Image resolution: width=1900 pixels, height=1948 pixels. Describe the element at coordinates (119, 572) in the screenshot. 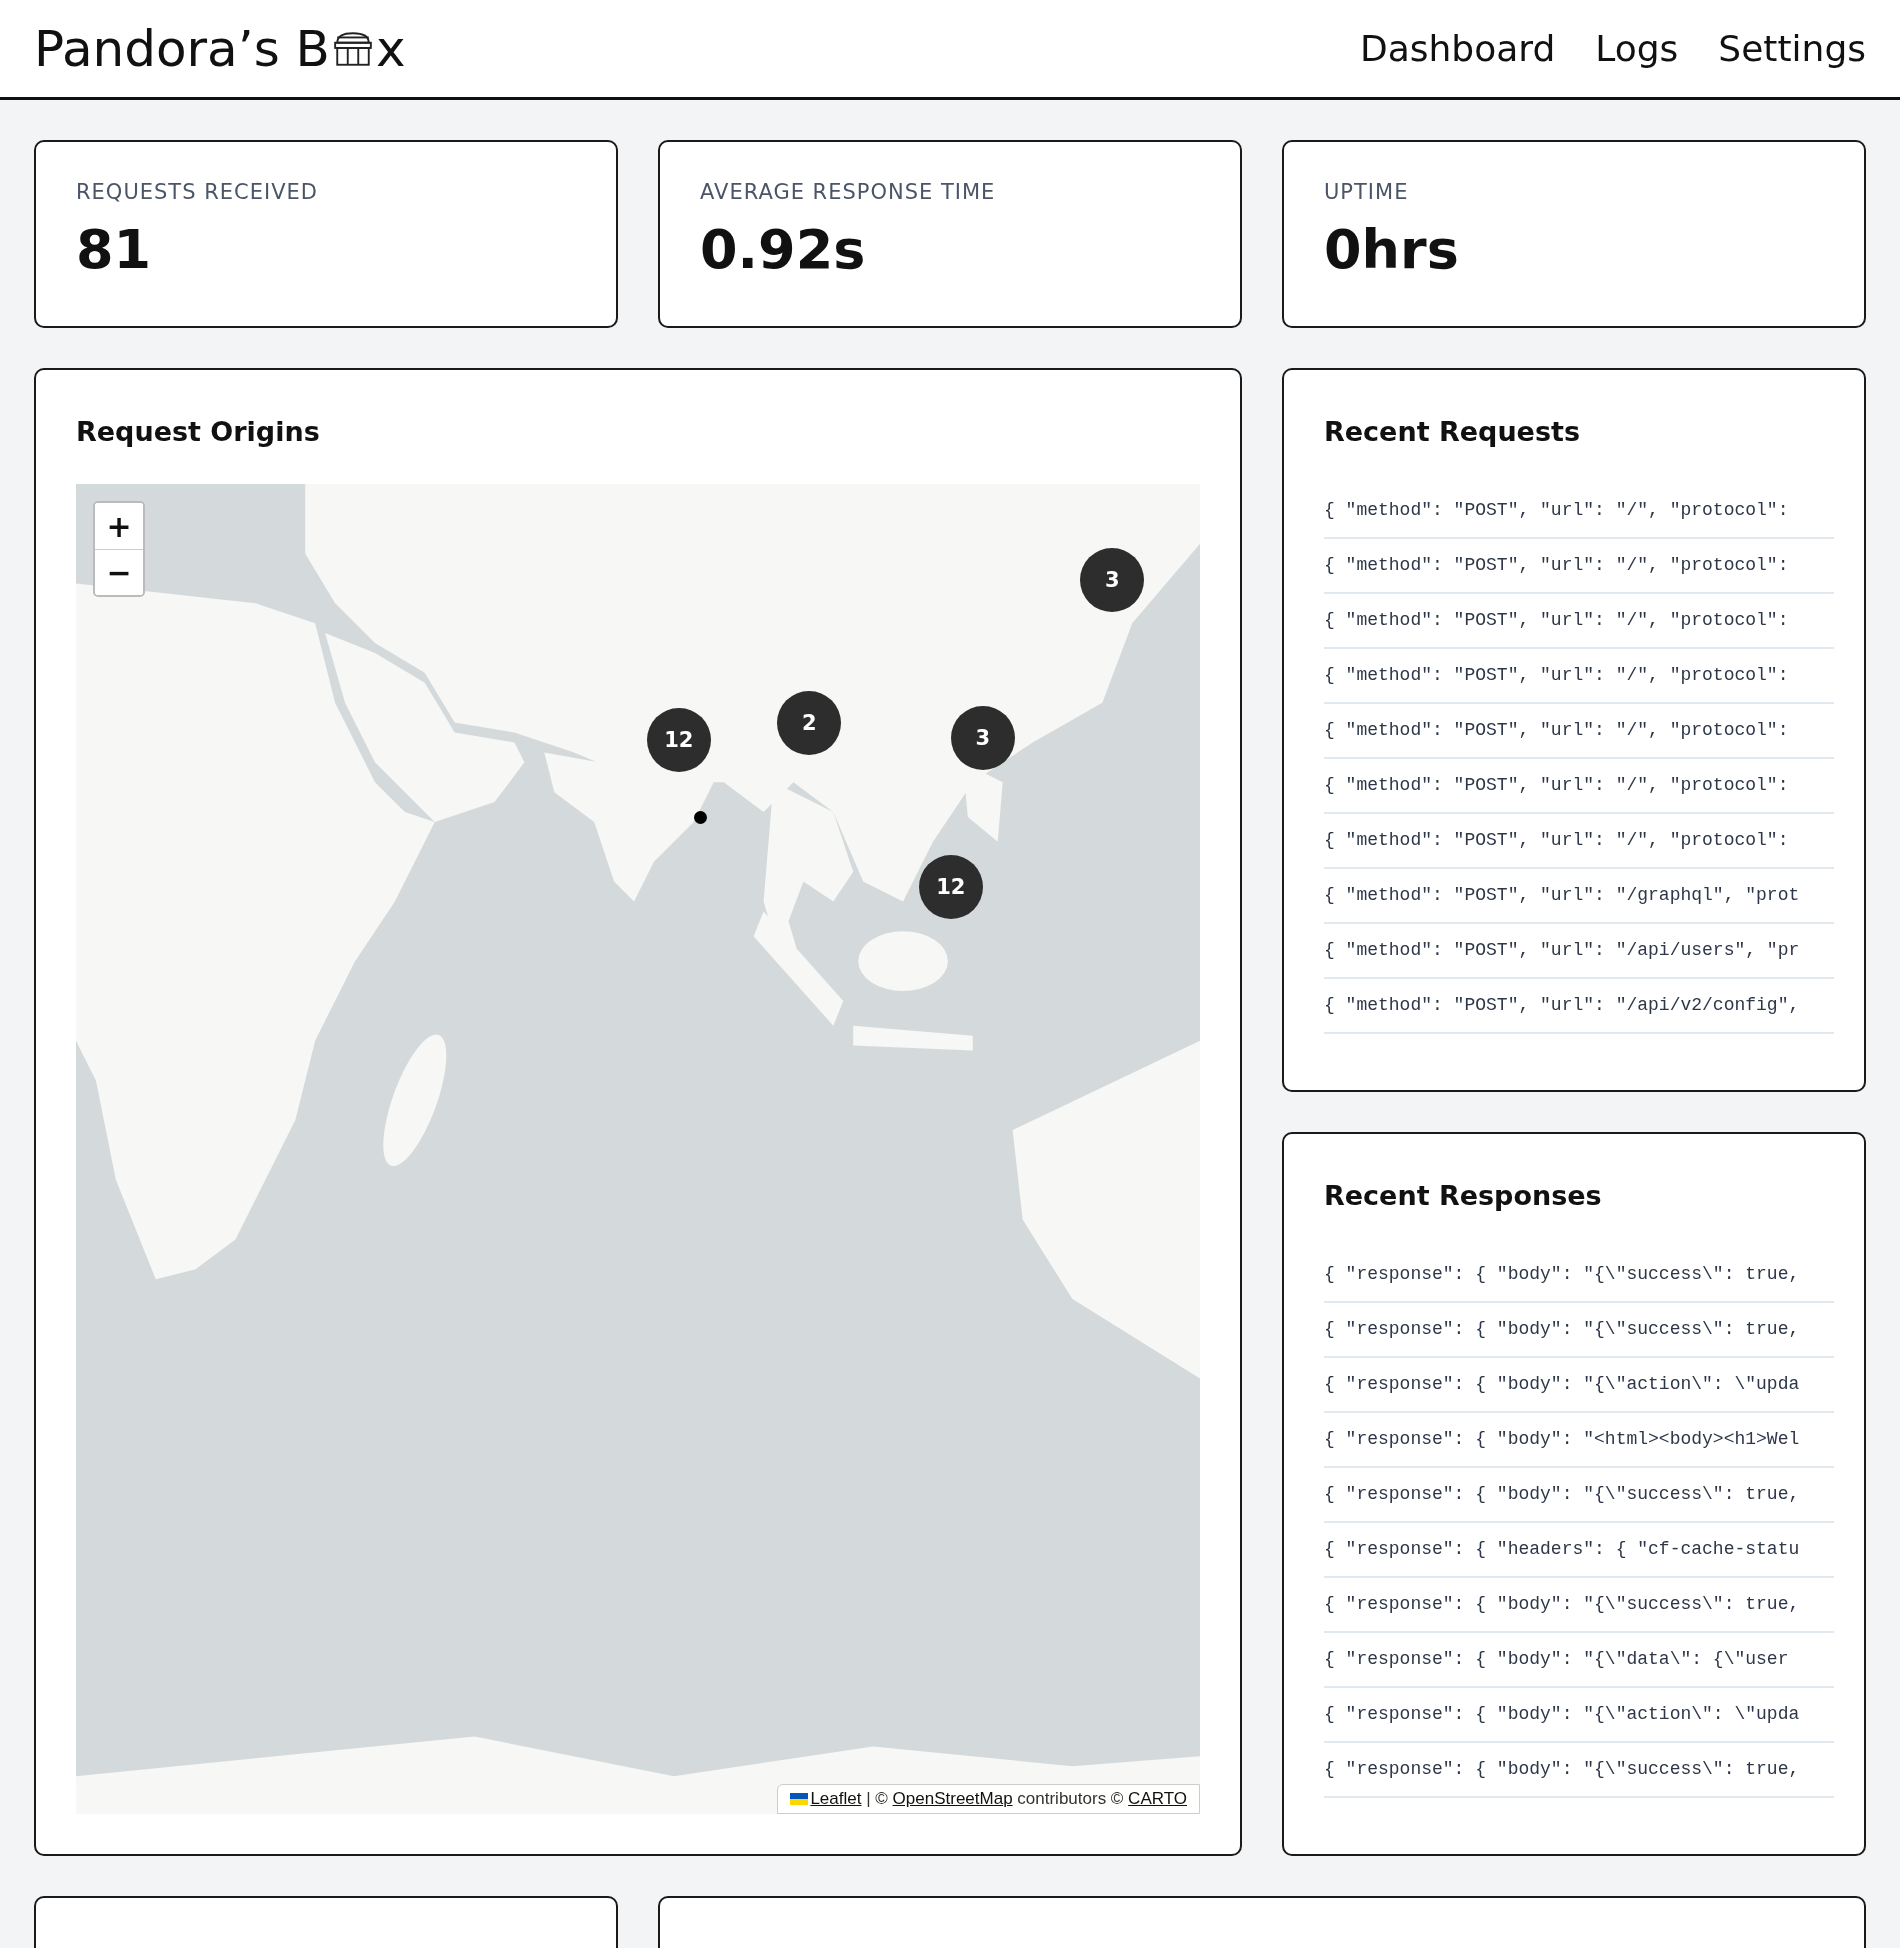

I see `zoom-button: −` at that location.